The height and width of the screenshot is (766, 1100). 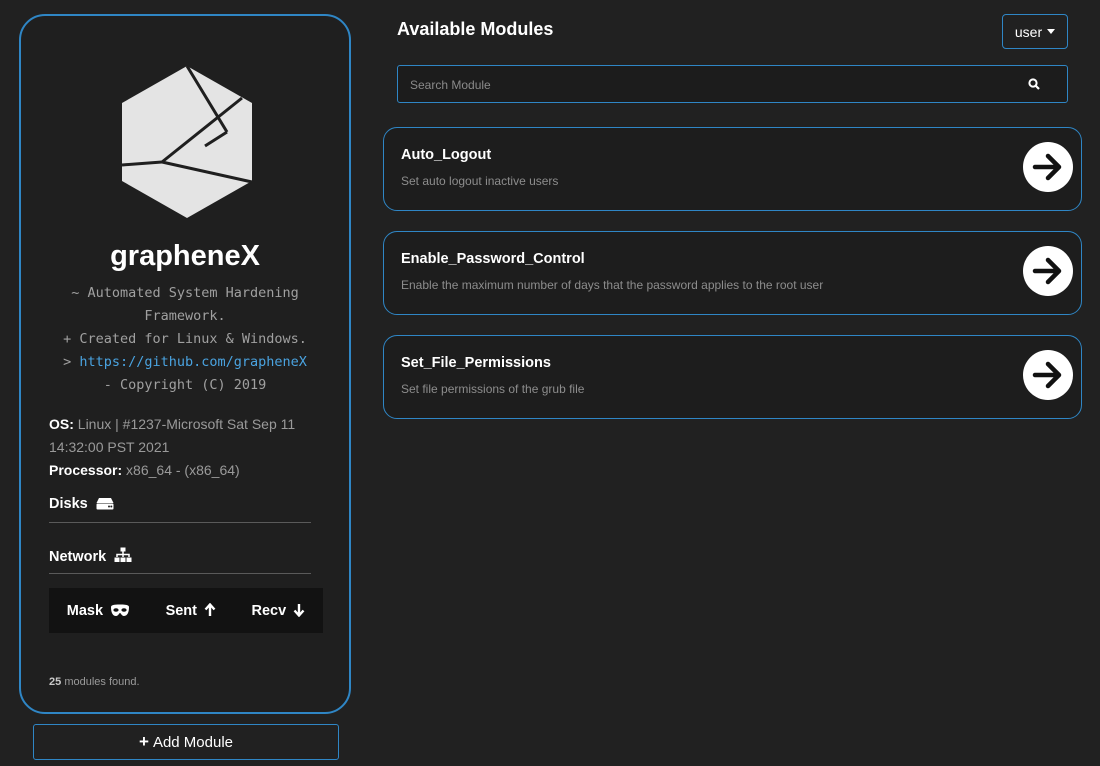 What do you see at coordinates (185, 316) in the screenshot?
I see `tagline-line: Framework.` at bounding box center [185, 316].